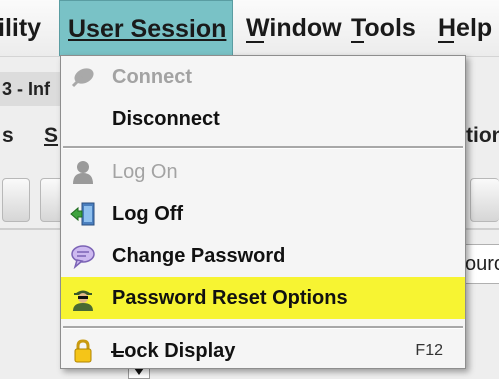 This screenshot has width=499, height=379. What do you see at coordinates (148, 214) in the screenshot?
I see `menu-item-label: Log Off` at bounding box center [148, 214].